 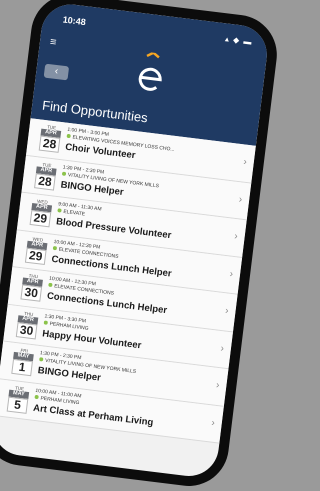 What do you see at coordinates (74, 21) in the screenshot?
I see `status-time: 10:48` at bounding box center [74, 21].